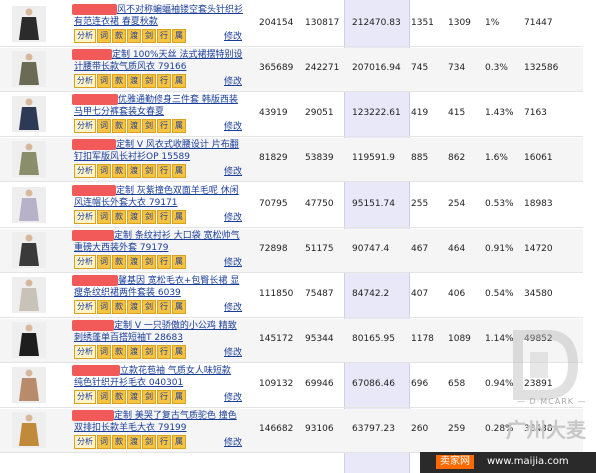 This screenshot has width=596, height=473. I want to click on metric-cell-c5: 415, so click(457, 113).